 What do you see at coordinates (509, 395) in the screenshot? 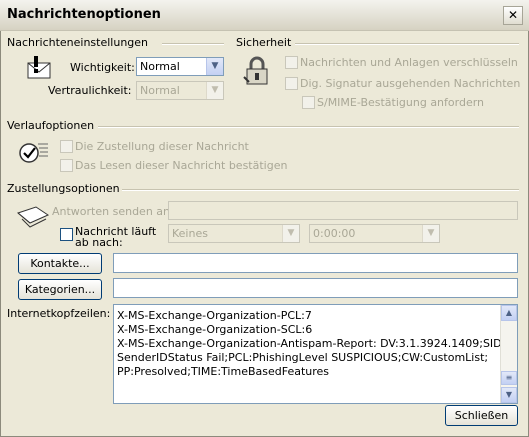
I see `scroll-down-icon: ▼` at bounding box center [509, 395].